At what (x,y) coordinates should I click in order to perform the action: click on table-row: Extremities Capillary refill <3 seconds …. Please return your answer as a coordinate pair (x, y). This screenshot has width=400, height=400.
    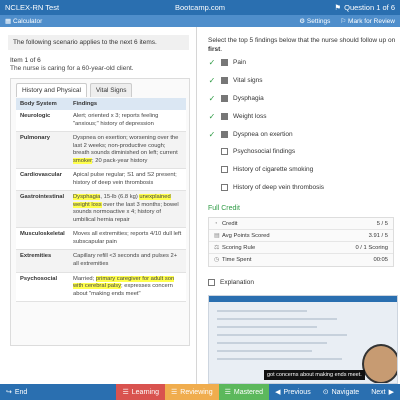
    Looking at the image, I should click on (101, 261).